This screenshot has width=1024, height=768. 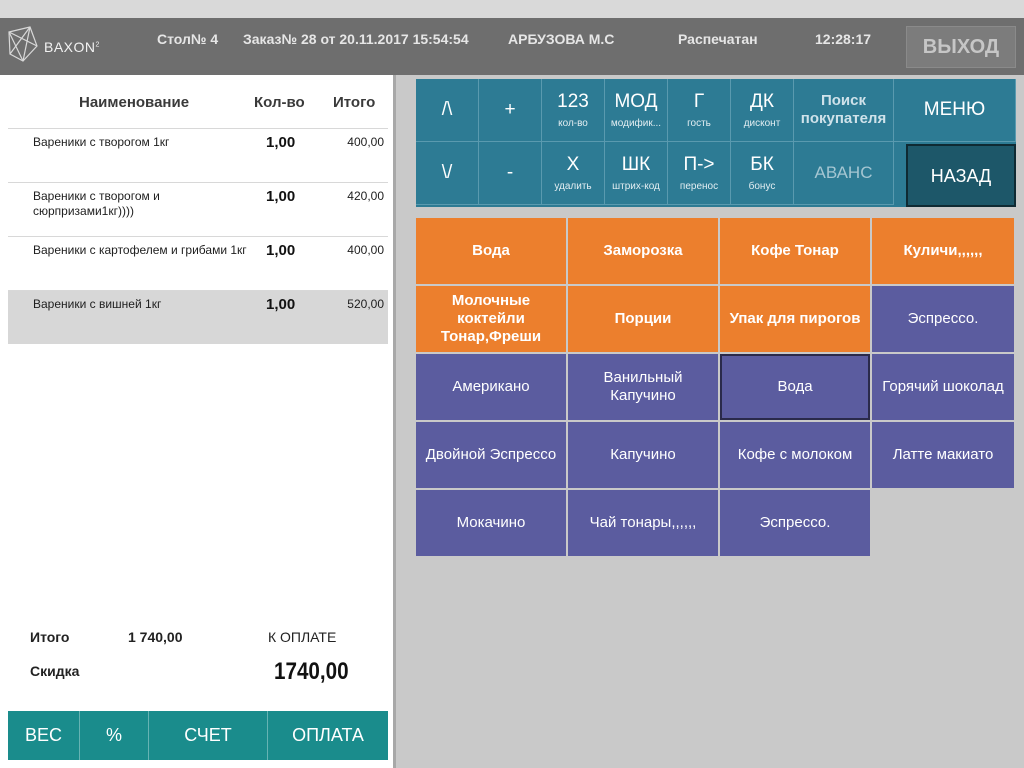 What do you see at coordinates (573, 110) in the screenshot?
I see `quantity-key: 123 кол-во` at bounding box center [573, 110].